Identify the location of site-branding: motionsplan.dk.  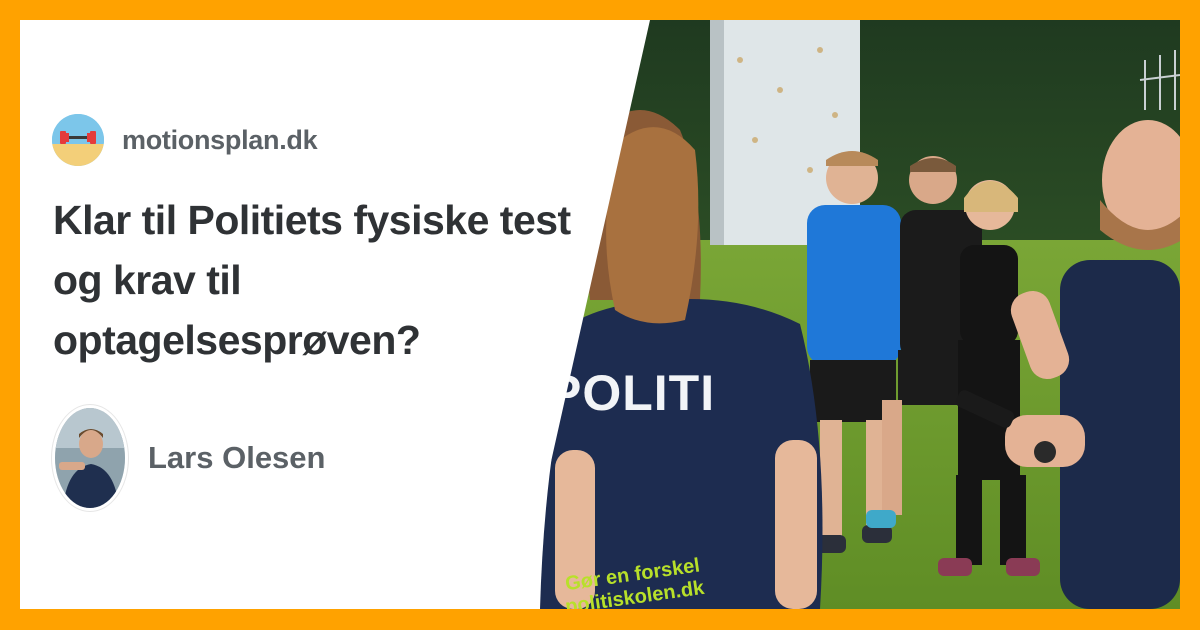
(185, 140).